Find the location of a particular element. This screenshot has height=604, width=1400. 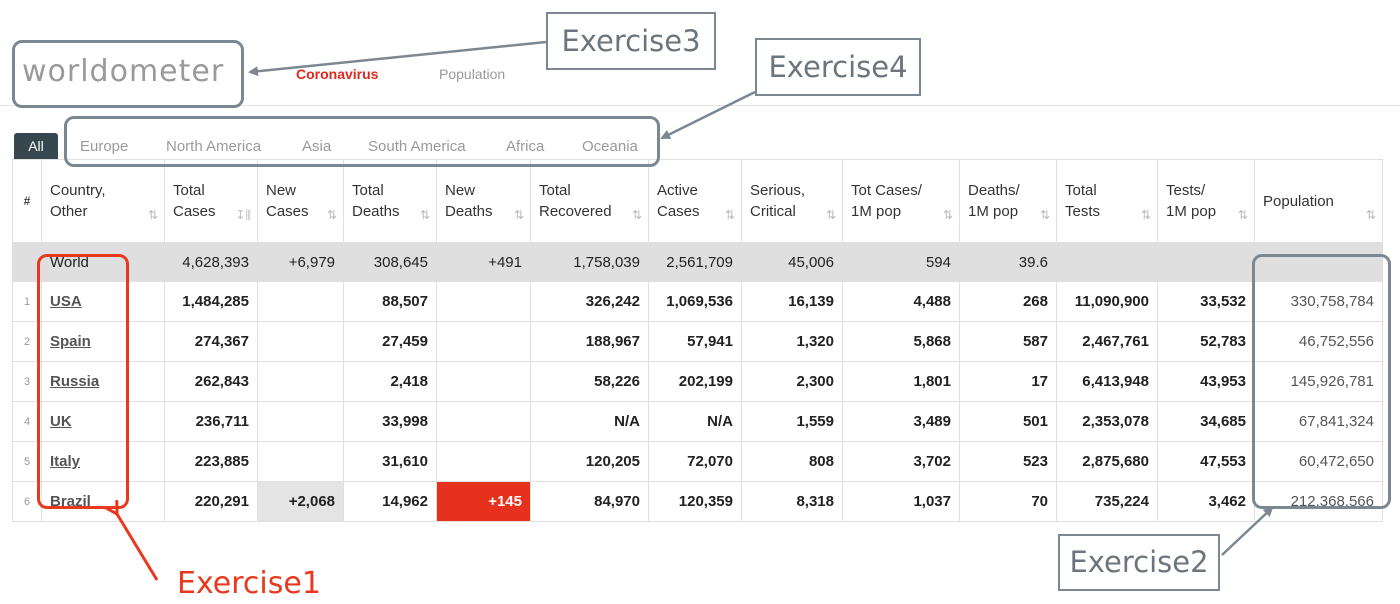

cell-deaths-per-1m: 70 is located at coordinates (1008, 501).